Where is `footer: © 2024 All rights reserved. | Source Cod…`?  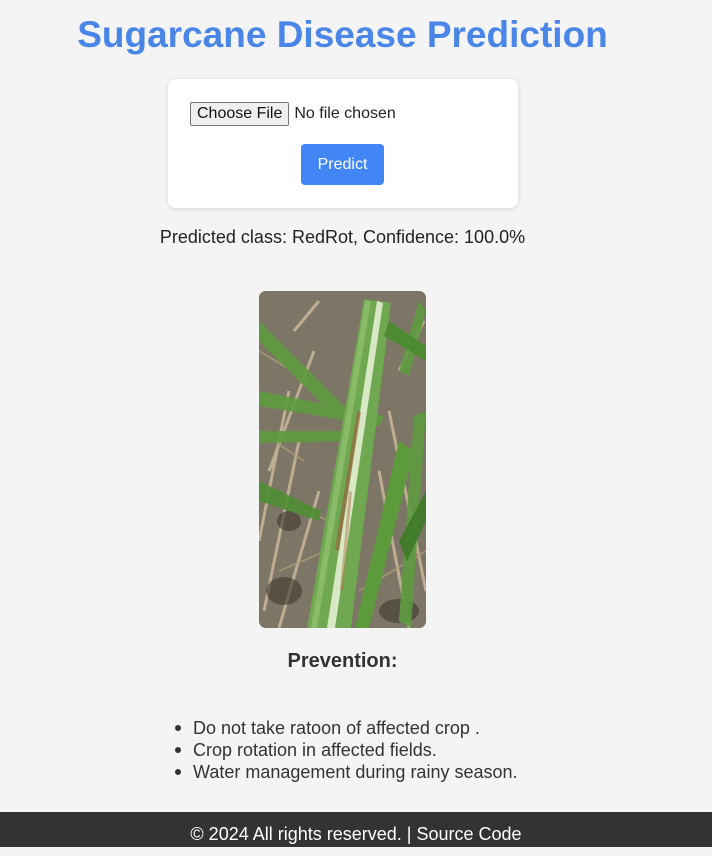 footer: © 2024 All rights reserved. | Source Cod… is located at coordinates (356, 829).